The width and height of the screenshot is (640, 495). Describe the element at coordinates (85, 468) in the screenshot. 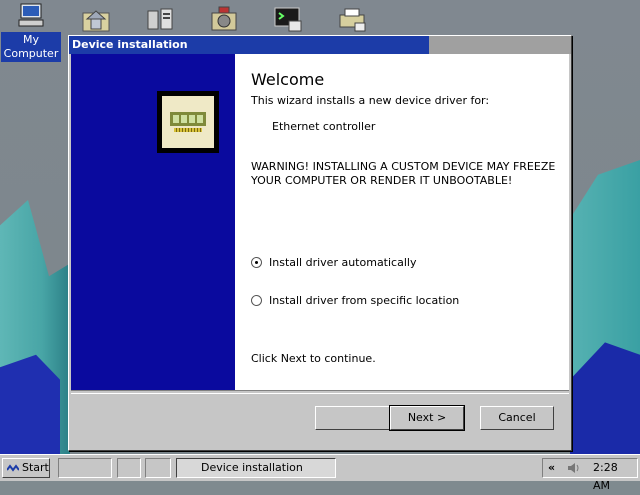

I see `quicklaunch-area` at that location.